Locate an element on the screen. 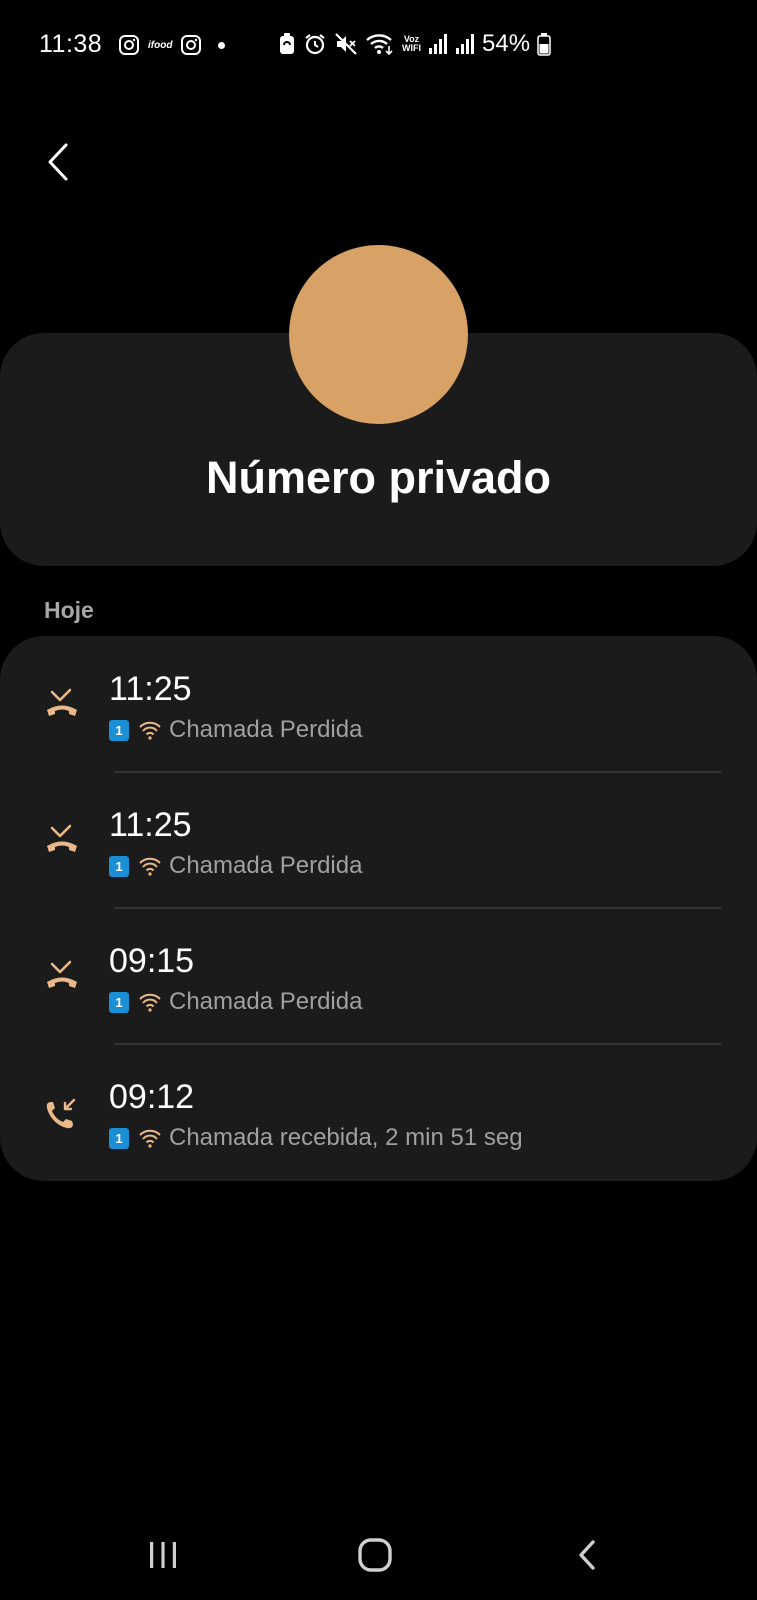 Image resolution: width=757 pixels, height=1600 pixels. recent-apps-button is located at coordinates (163, 1555).